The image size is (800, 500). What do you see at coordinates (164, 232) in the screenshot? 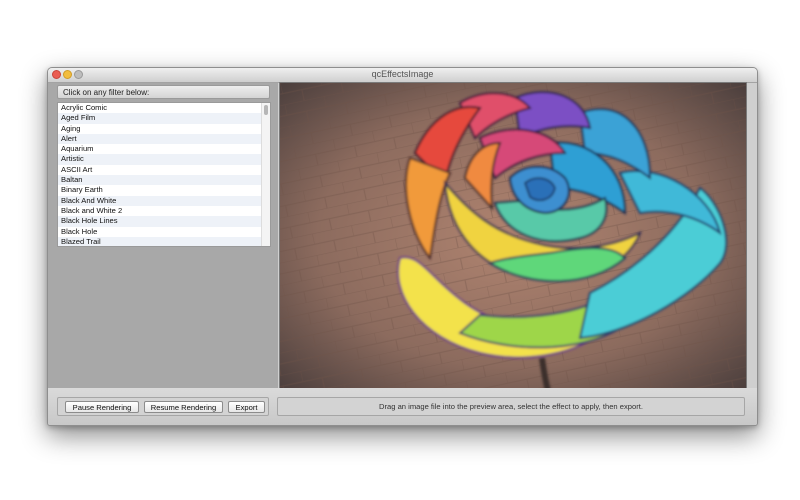
I see `filter-item: Black Hole` at bounding box center [164, 232].